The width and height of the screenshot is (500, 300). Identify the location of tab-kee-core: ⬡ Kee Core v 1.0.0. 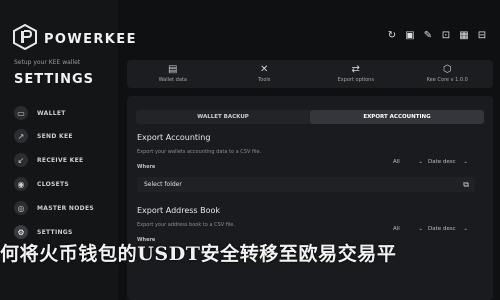
(448, 74).